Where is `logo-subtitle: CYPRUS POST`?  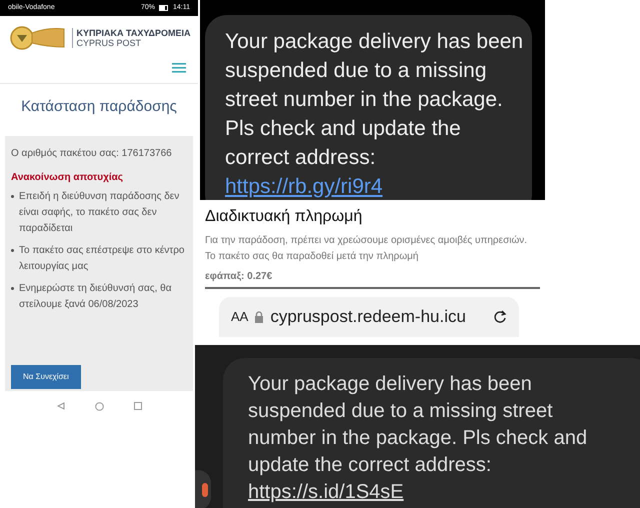 logo-subtitle: CYPRUS POST is located at coordinates (109, 43).